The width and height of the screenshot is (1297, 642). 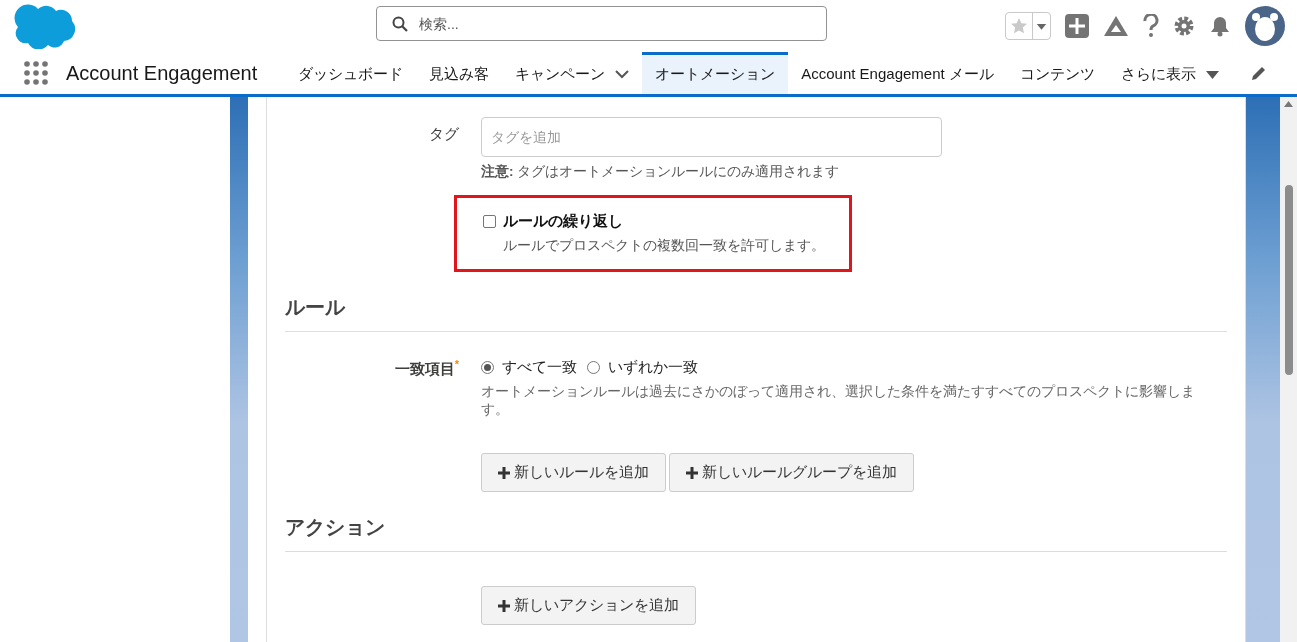 What do you see at coordinates (791, 473) in the screenshot?
I see `add-button: 新しいルールグループを追加` at bounding box center [791, 473].